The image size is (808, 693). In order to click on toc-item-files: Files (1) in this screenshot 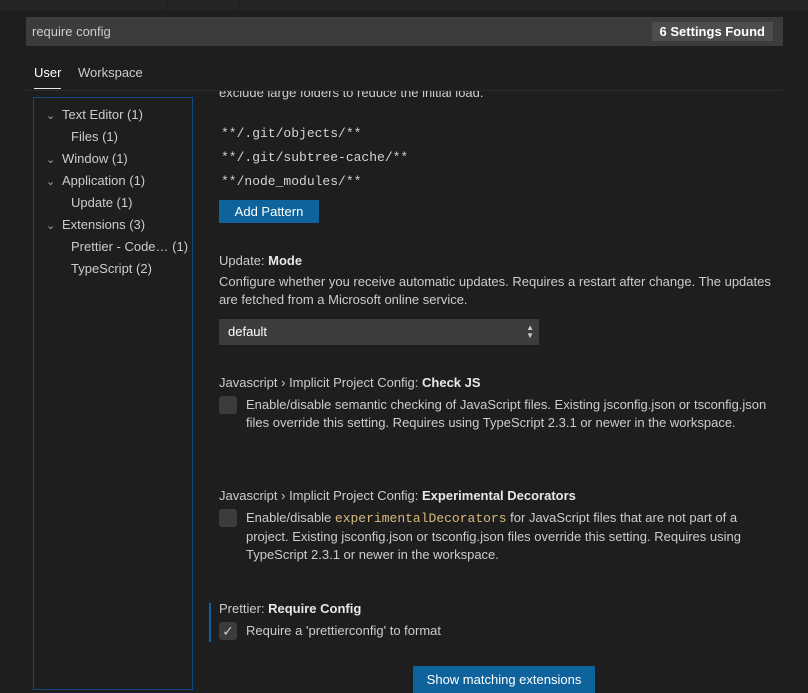, I will do `click(94, 137)`.